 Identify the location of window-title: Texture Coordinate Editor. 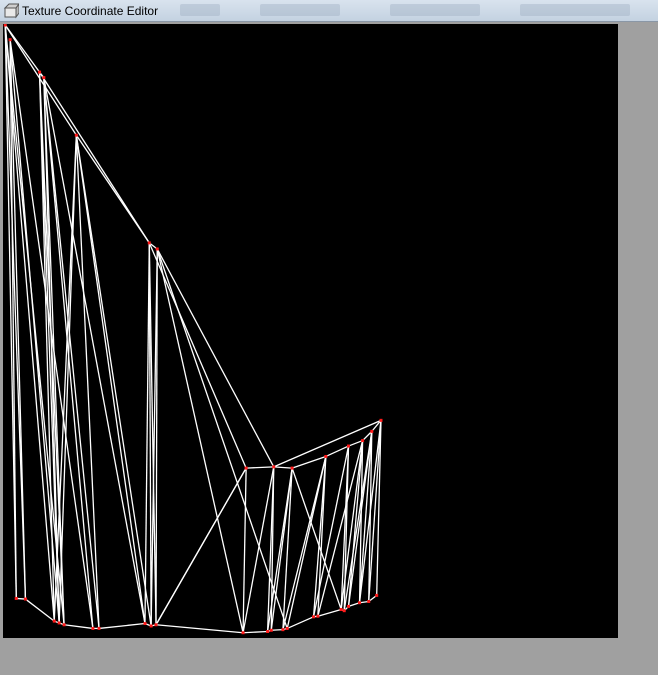
(90, 11).